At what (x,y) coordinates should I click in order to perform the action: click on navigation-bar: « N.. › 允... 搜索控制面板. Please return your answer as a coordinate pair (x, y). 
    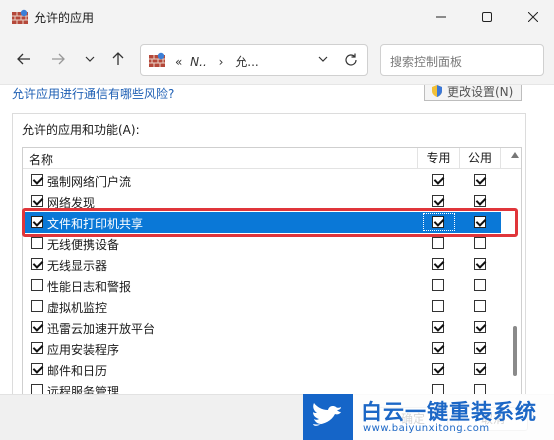
    Looking at the image, I should click on (277, 59).